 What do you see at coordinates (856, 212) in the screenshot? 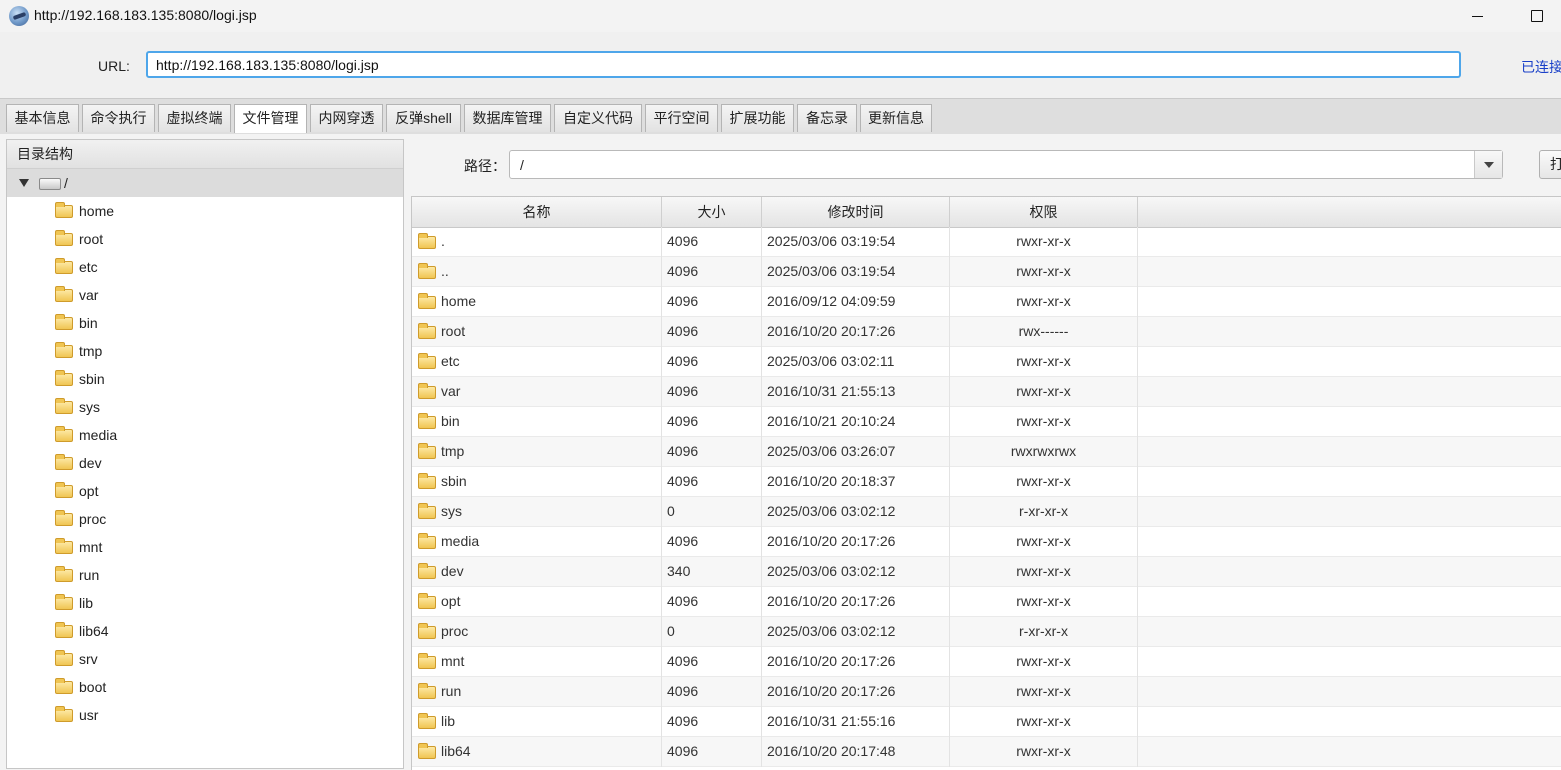
I see `column-header-modified: 修改时间` at bounding box center [856, 212].